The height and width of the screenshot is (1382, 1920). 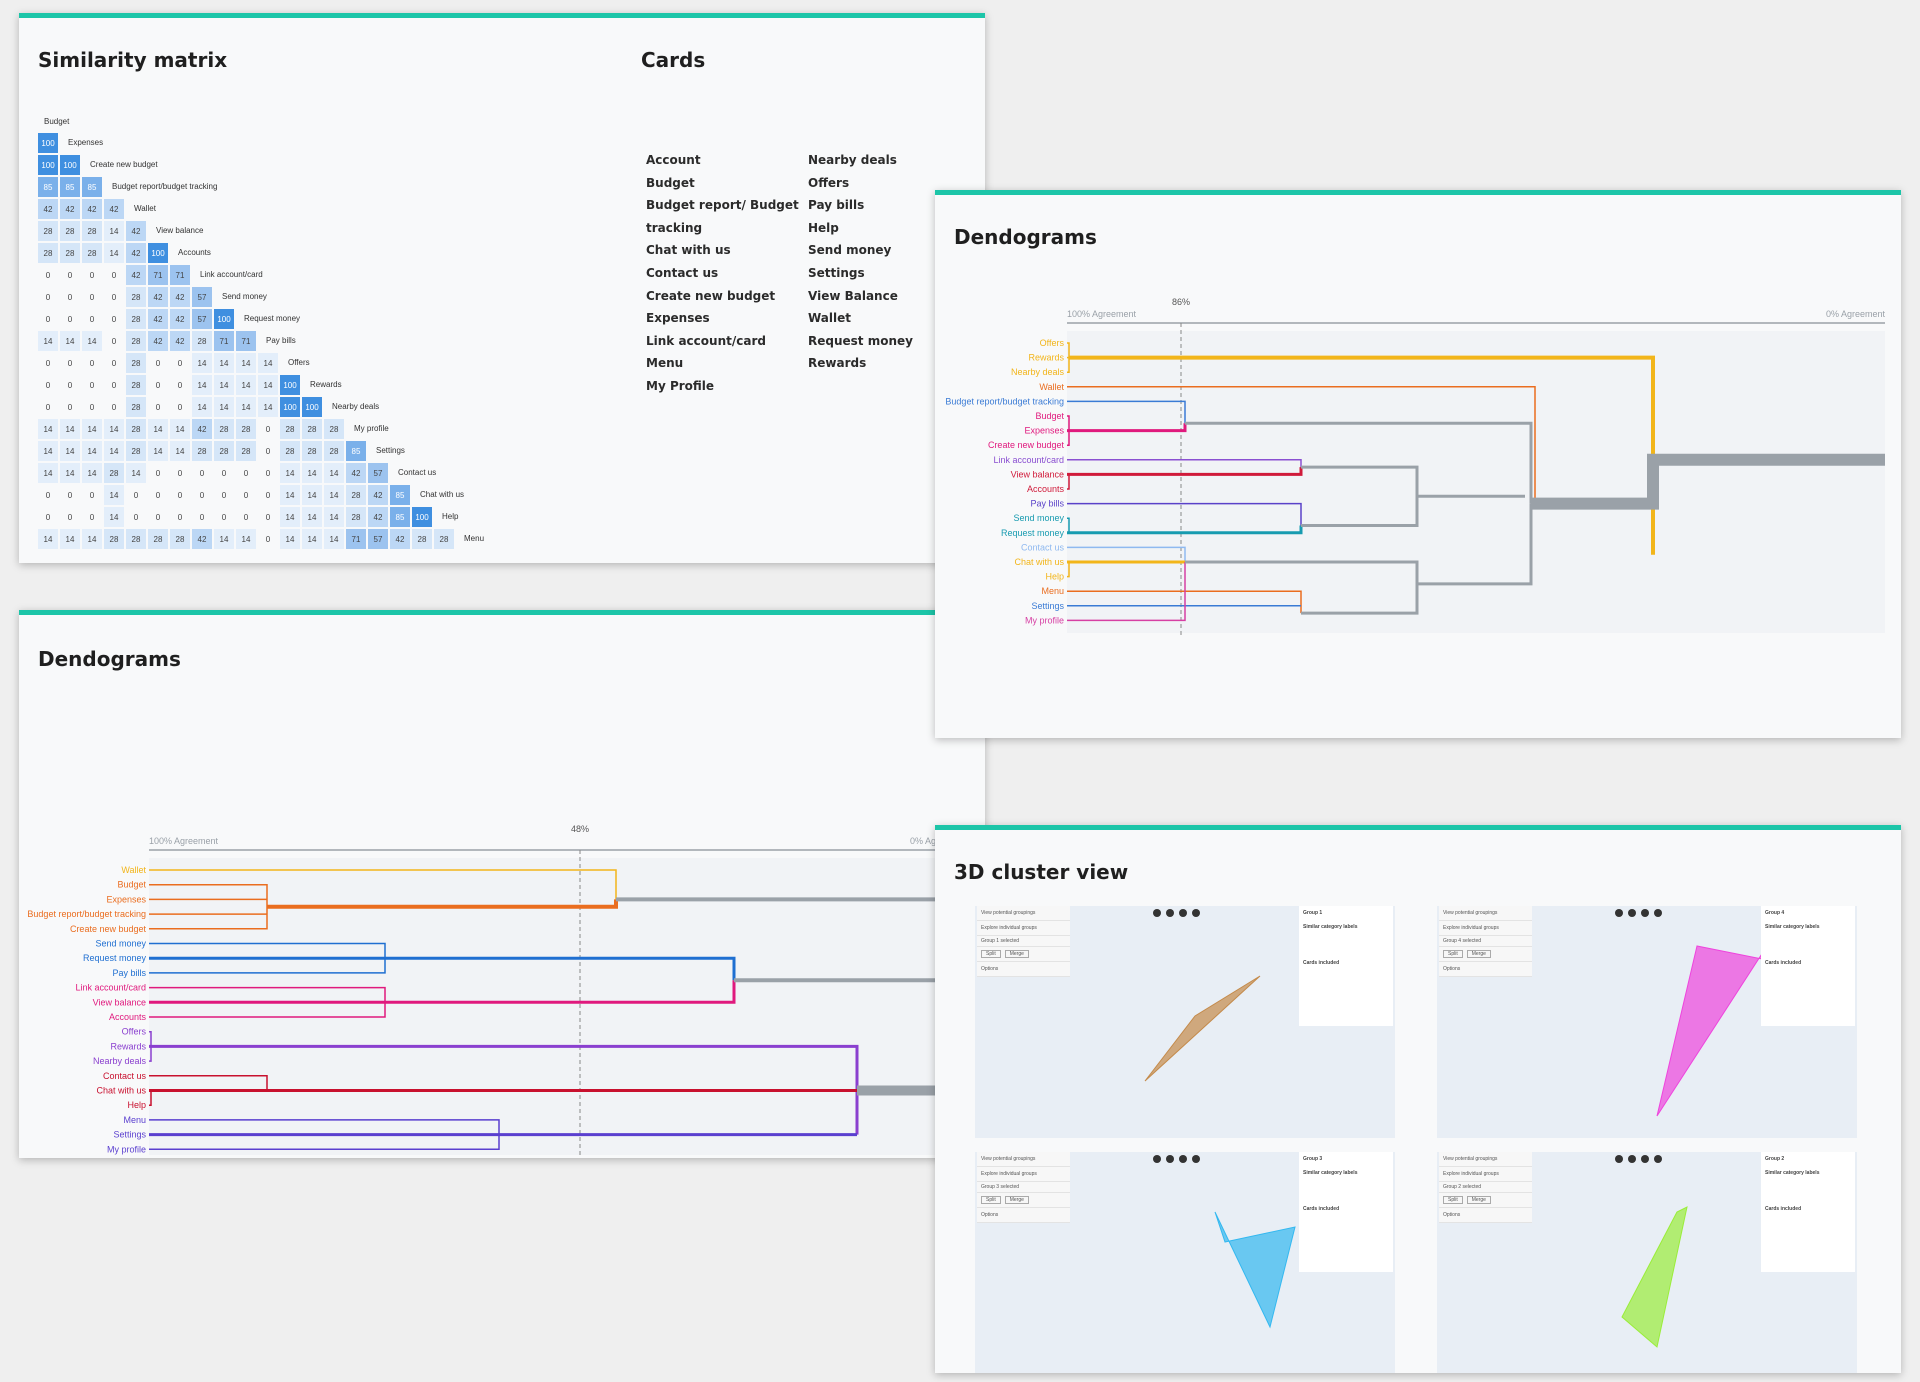 I want to click on card-item: Budget, so click(x=670, y=182).